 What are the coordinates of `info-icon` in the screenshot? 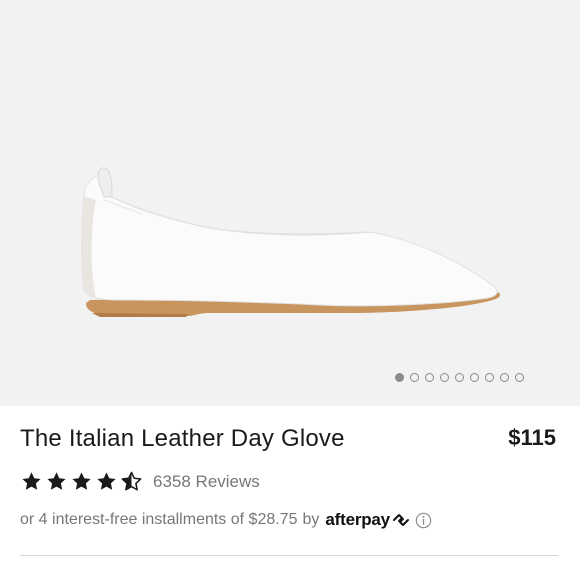 It's located at (423, 520).